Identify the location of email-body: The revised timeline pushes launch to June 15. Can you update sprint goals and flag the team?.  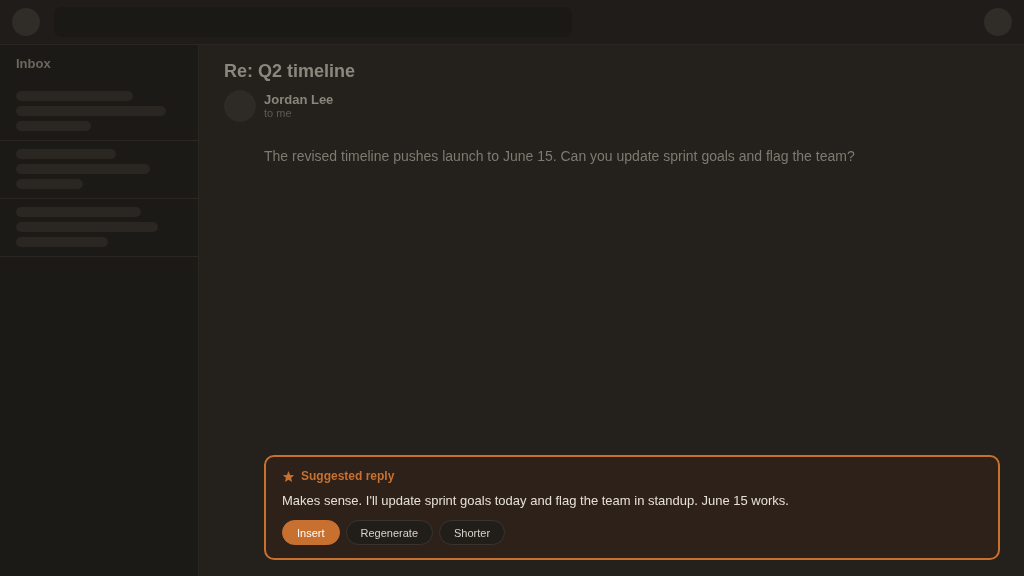
(560, 156).